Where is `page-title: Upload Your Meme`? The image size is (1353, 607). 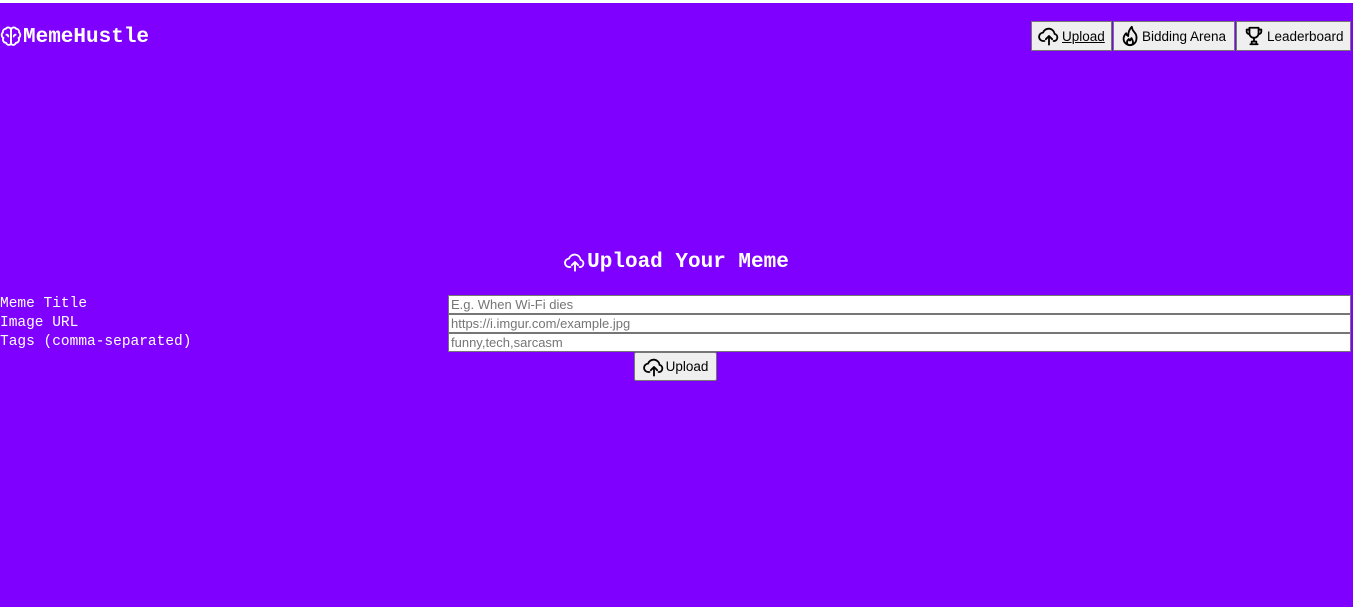
page-title: Upload Your Meme is located at coordinates (676, 262).